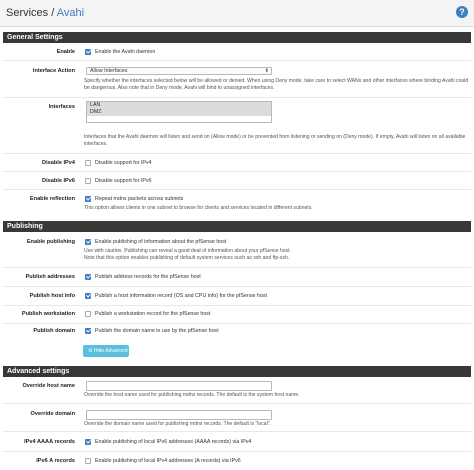  Describe the element at coordinates (90, 351) in the screenshot. I see `gear-icon: ⚙` at that location.